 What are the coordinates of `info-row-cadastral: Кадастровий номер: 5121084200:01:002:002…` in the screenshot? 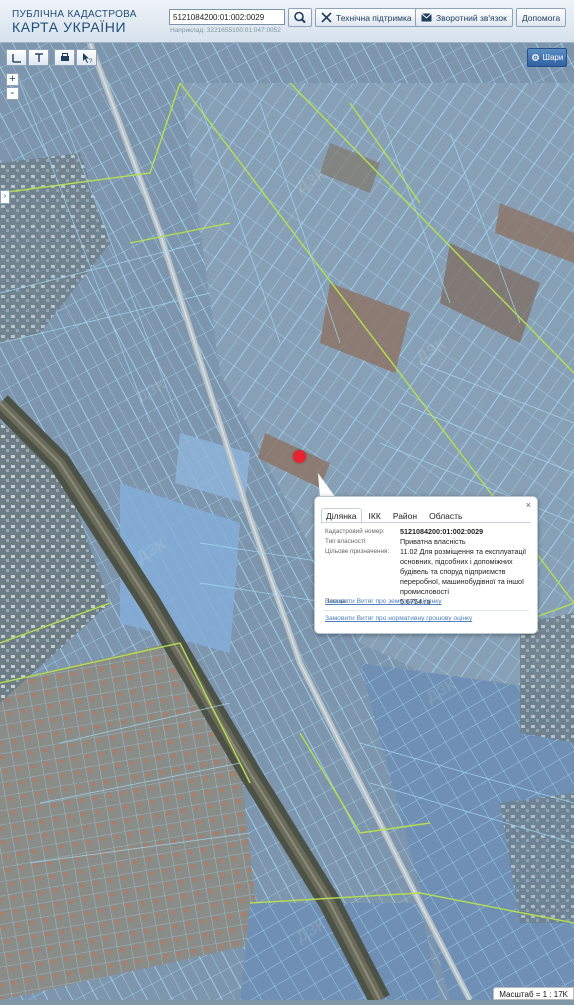 It's located at (427, 532).